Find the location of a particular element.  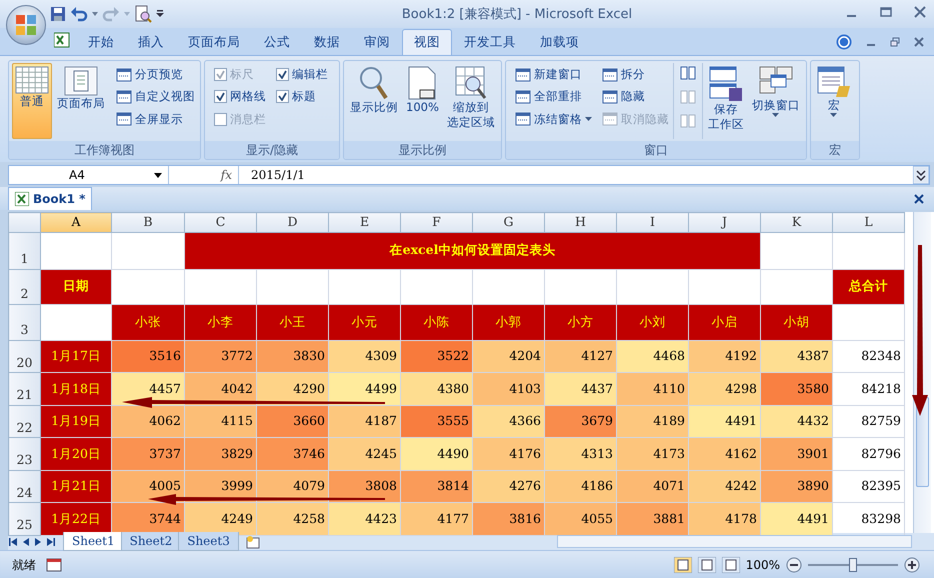

ribbon-tab: 开发工具 is located at coordinates (490, 42).